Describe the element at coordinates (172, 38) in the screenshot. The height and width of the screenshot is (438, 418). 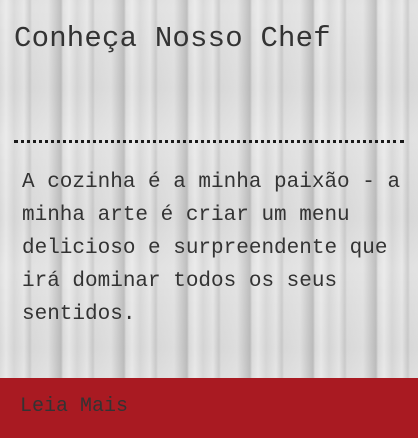
I see `card-title: Conheça Nosso Chef` at that location.